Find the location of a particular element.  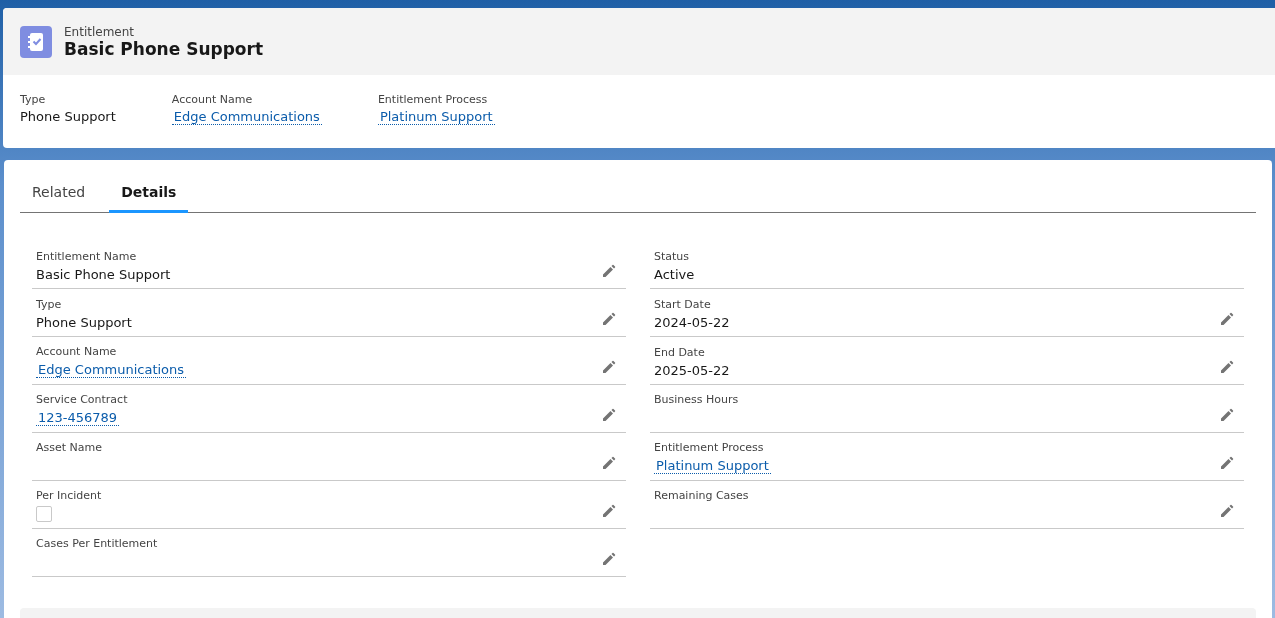

field-value: 2024-05-22 is located at coordinates (692, 322).